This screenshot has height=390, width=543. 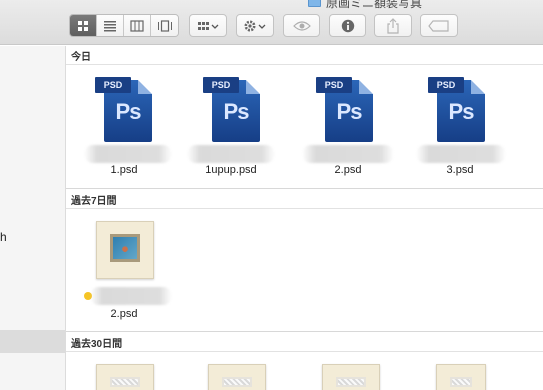 I want to click on window-title: 原画ミニ額装写真, so click(x=365, y=5).